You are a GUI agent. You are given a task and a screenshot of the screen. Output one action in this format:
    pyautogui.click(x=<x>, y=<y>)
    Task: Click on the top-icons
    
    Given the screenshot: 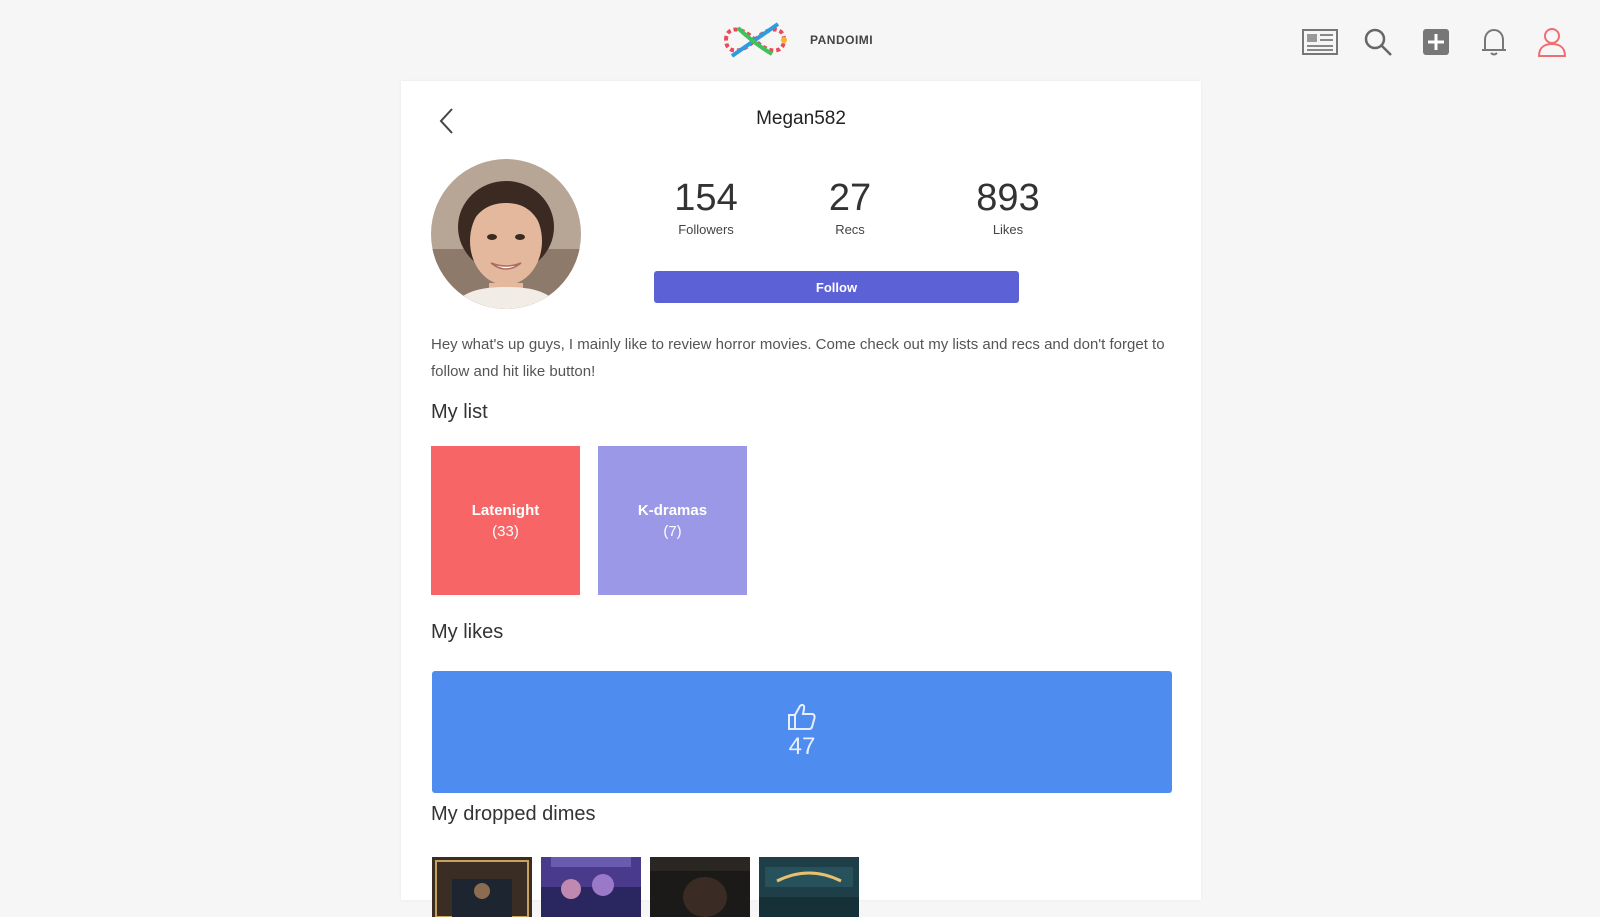 What is the action you would take?
    pyautogui.click(x=1427, y=42)
    